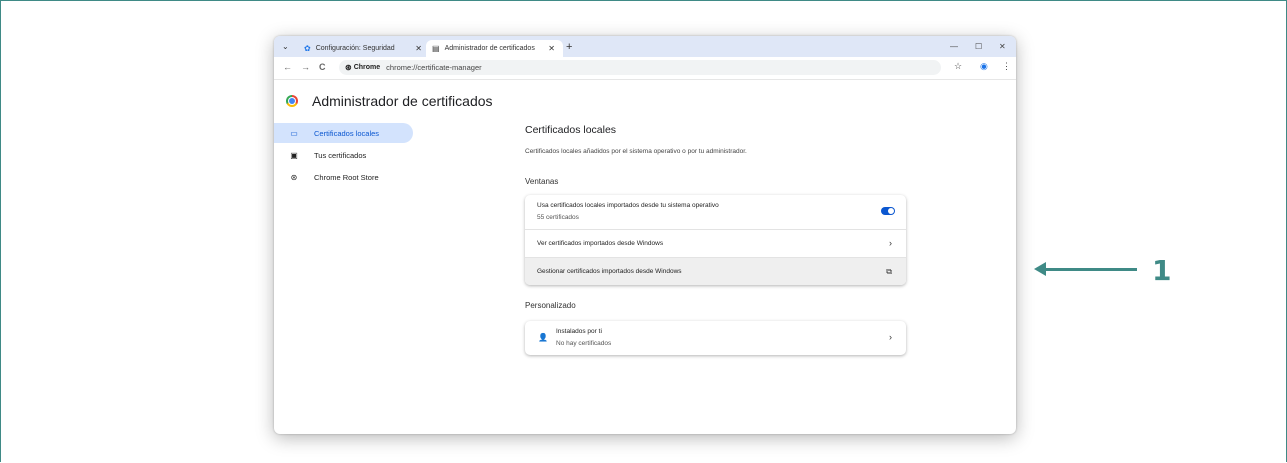 Image resolution: width=1287 pixels, height=463 pixels. What do you see at coordinates (433, 67) in the screenshot?
I see `url-text: chrome://certificate-manager` at bounding box center [433, 67].